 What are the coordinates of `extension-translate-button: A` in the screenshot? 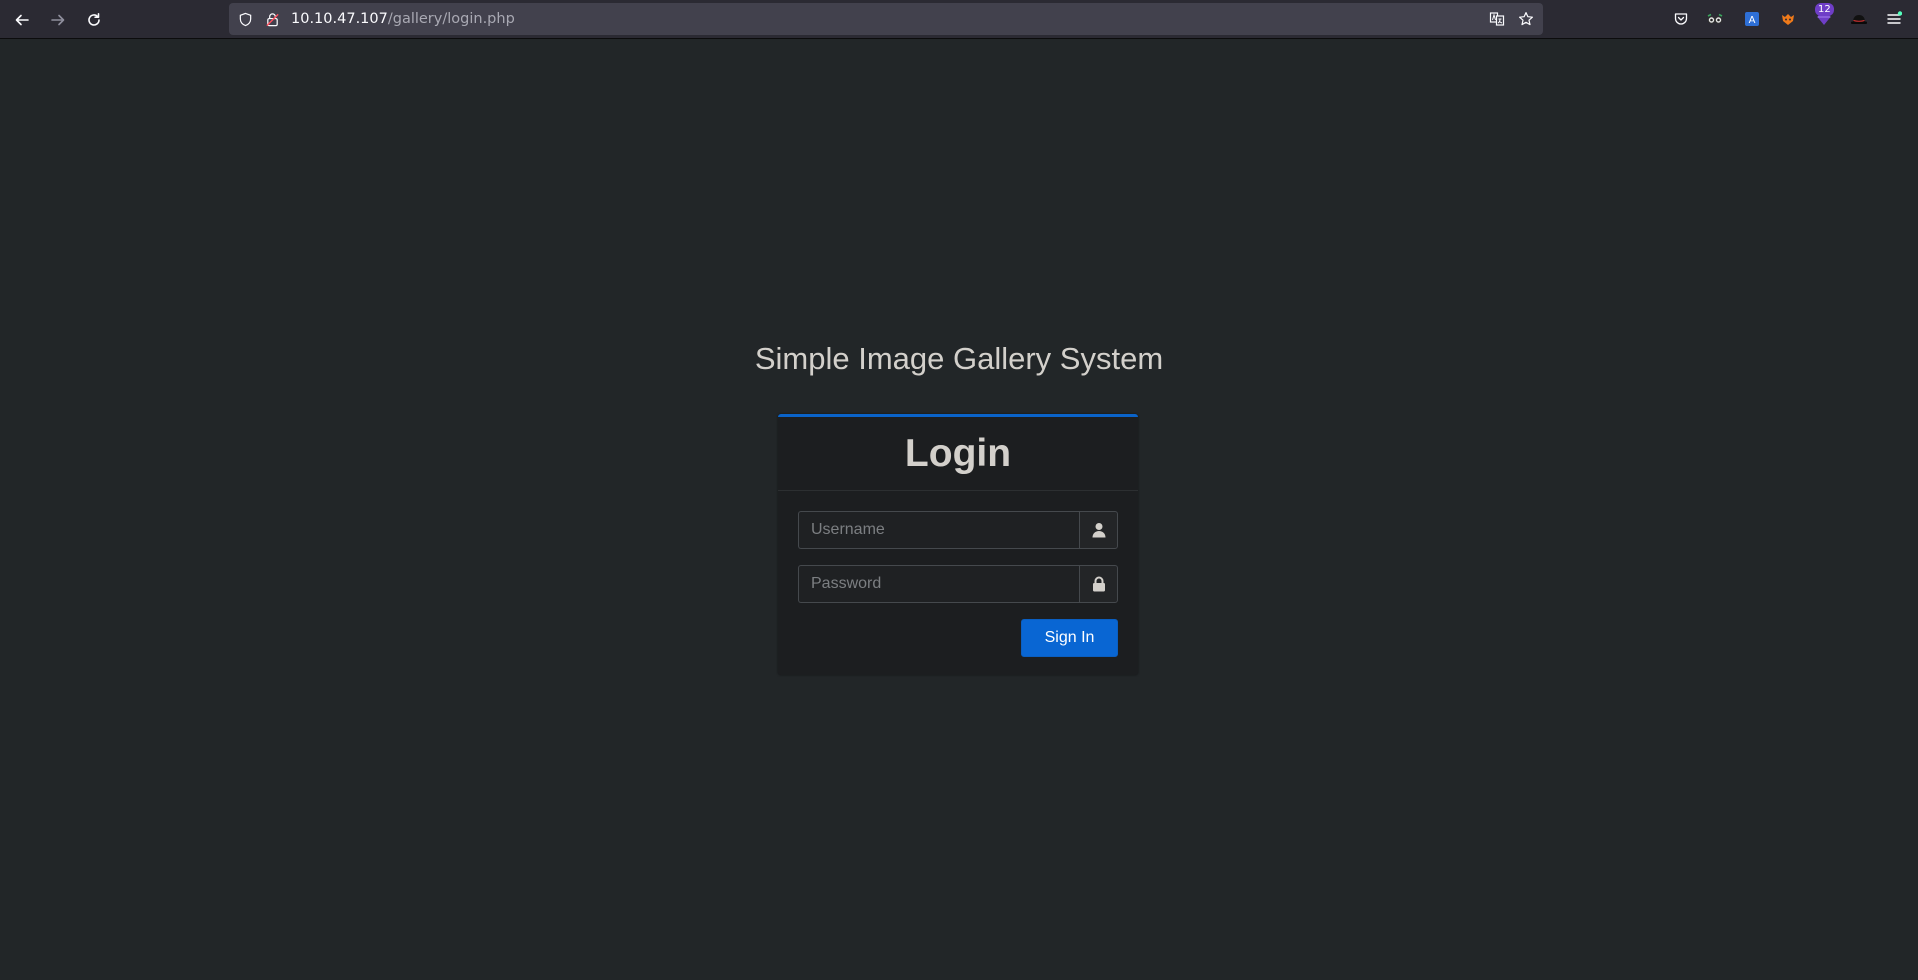 It's located at (1752, 19).